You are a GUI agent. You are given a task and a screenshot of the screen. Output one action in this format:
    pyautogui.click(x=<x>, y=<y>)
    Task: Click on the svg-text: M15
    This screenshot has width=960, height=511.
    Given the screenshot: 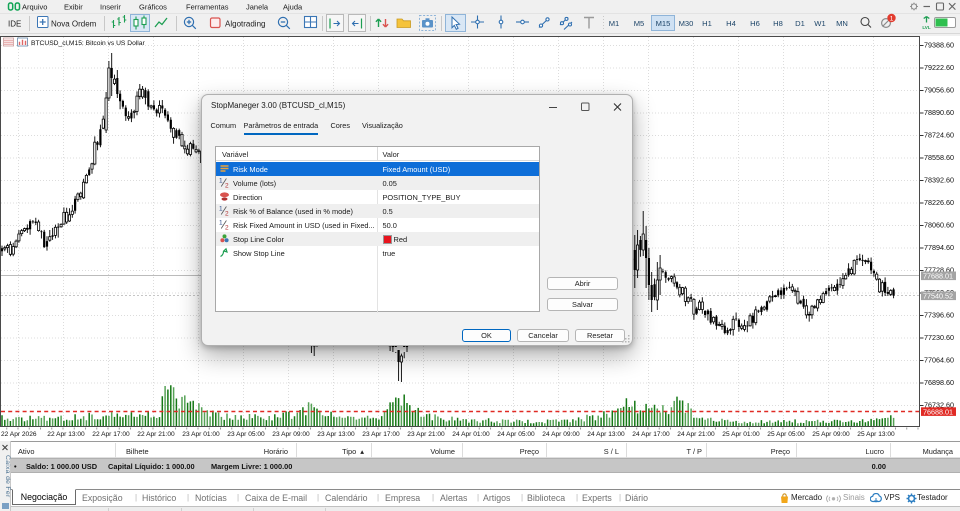 What is the action you would take?
    pyautogui.click(x=663, y=23)
    